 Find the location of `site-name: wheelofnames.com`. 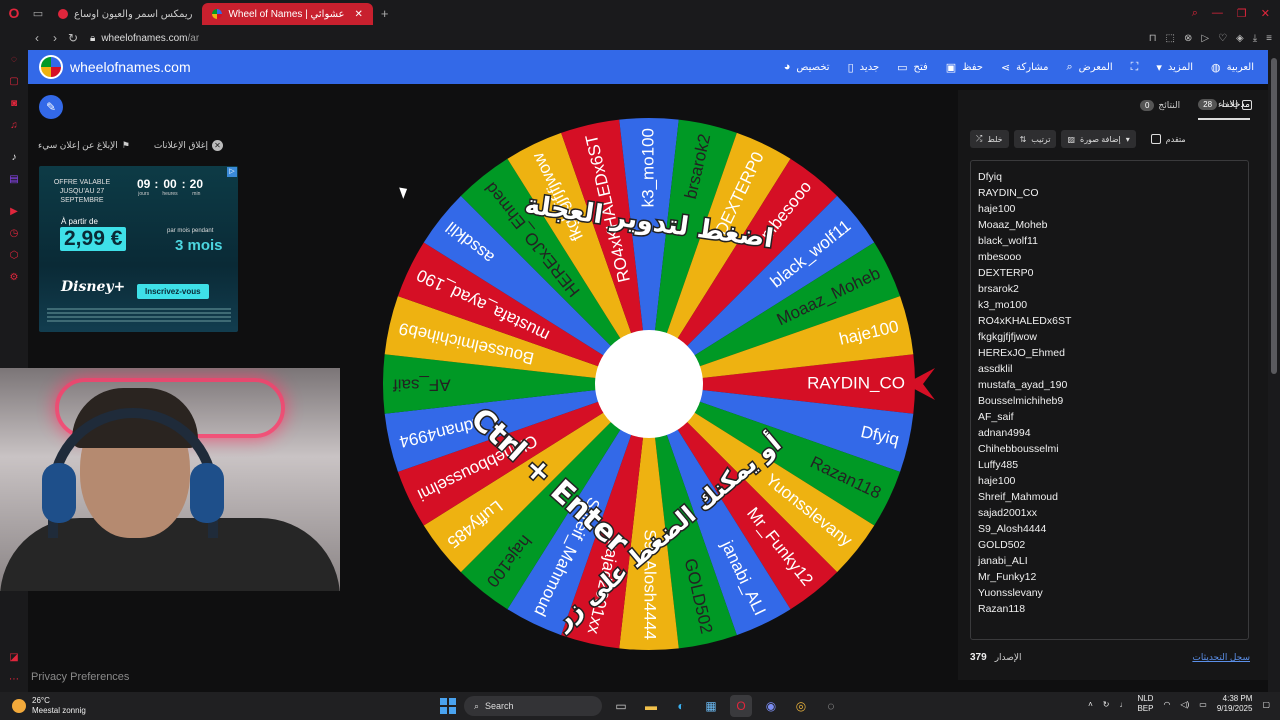

site-name: wheelofnames.com is located at coordinates (130, 67).